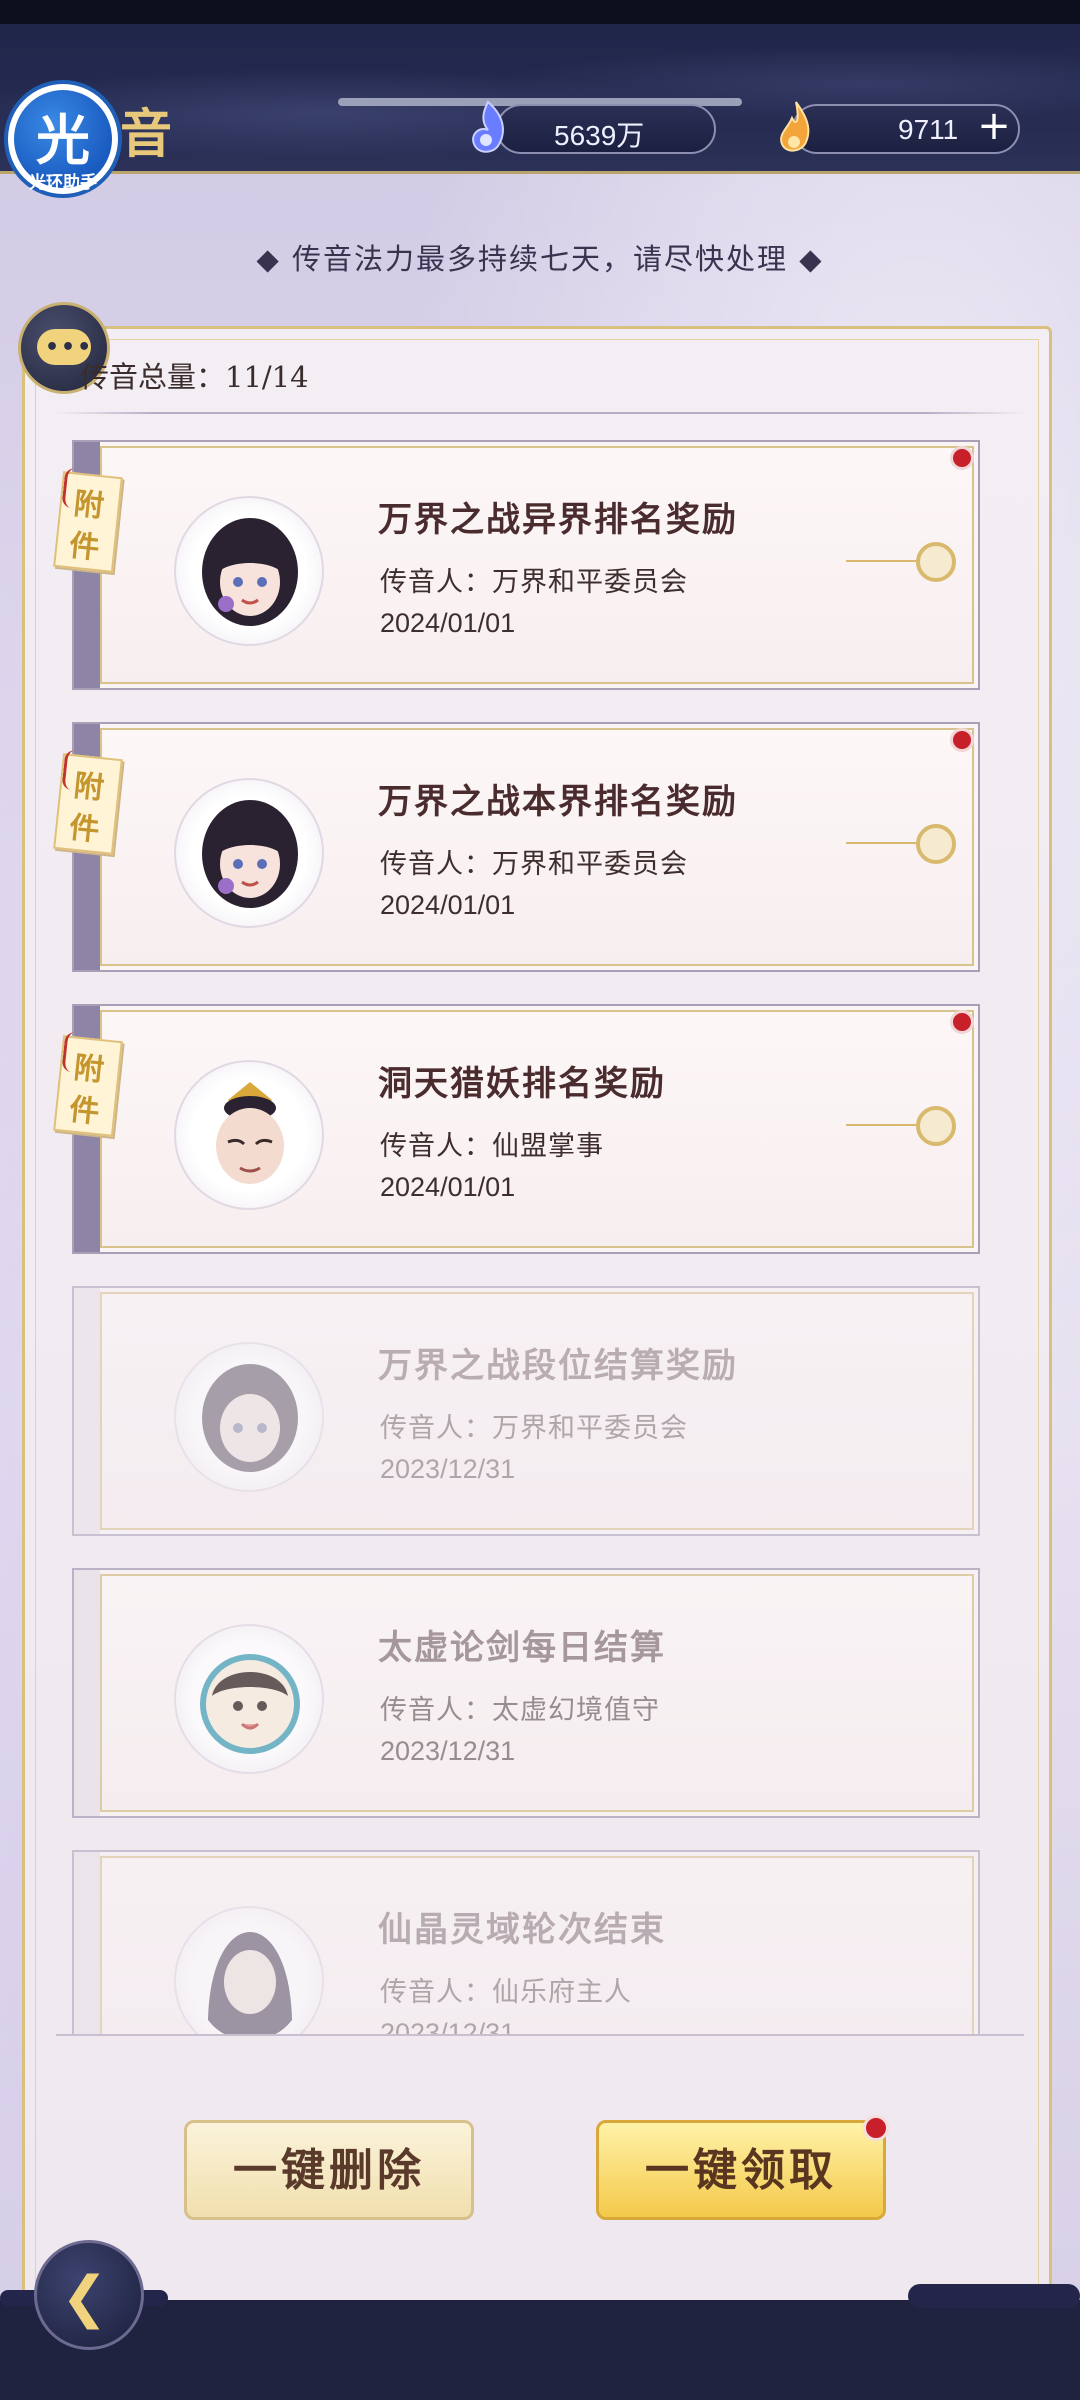 This screenshot has height=2400, width=1080. I want to click on back-button: ❮, so click(89, 2295).